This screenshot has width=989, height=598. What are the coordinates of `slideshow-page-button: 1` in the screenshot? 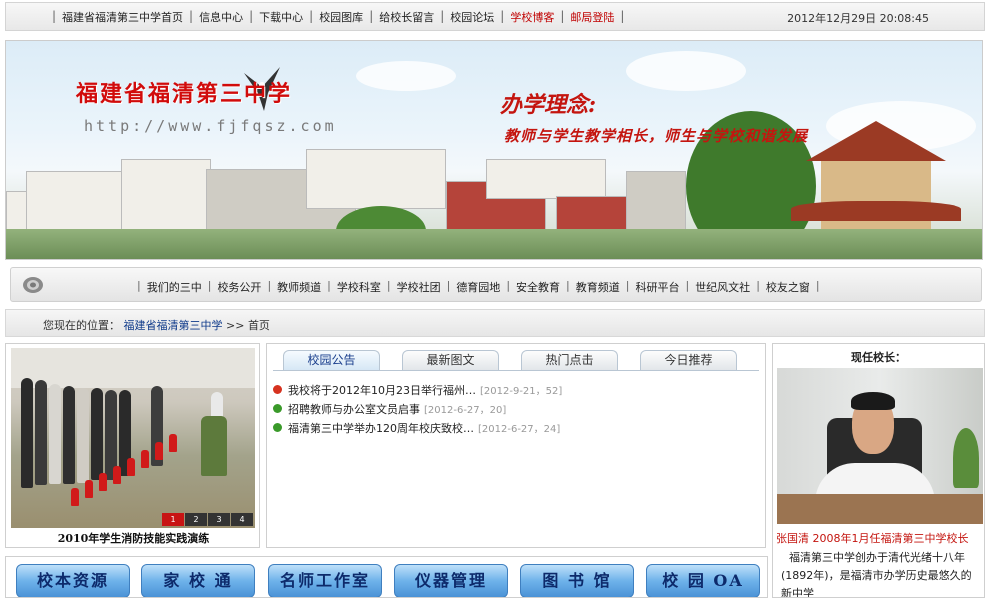 It's located at (173, 519).